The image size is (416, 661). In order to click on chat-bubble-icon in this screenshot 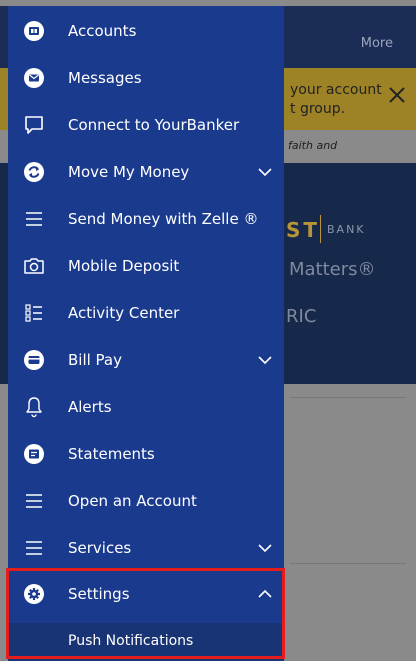, I will do `click(34, 125)`.